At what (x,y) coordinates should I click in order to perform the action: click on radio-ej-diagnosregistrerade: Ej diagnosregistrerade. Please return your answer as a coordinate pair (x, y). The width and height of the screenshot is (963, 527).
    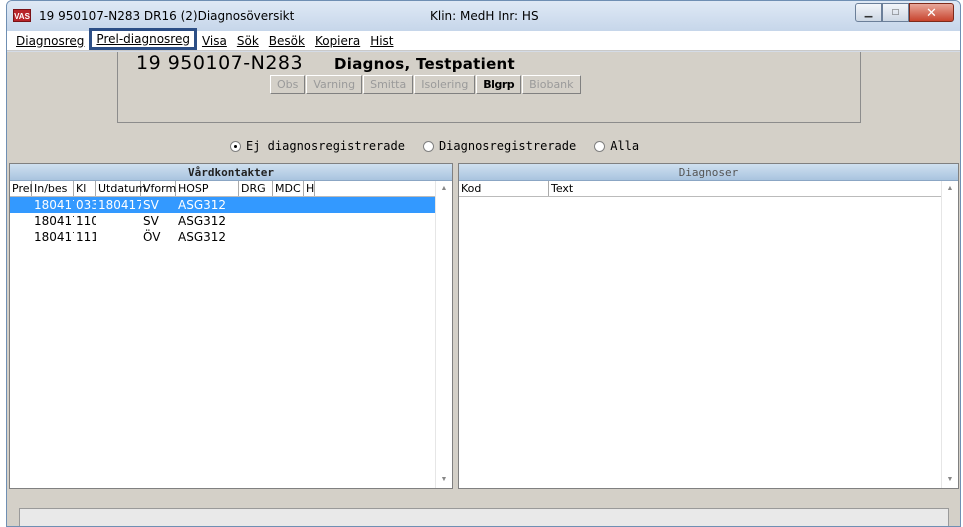
    Looking at the image, I should click on (317, 146).